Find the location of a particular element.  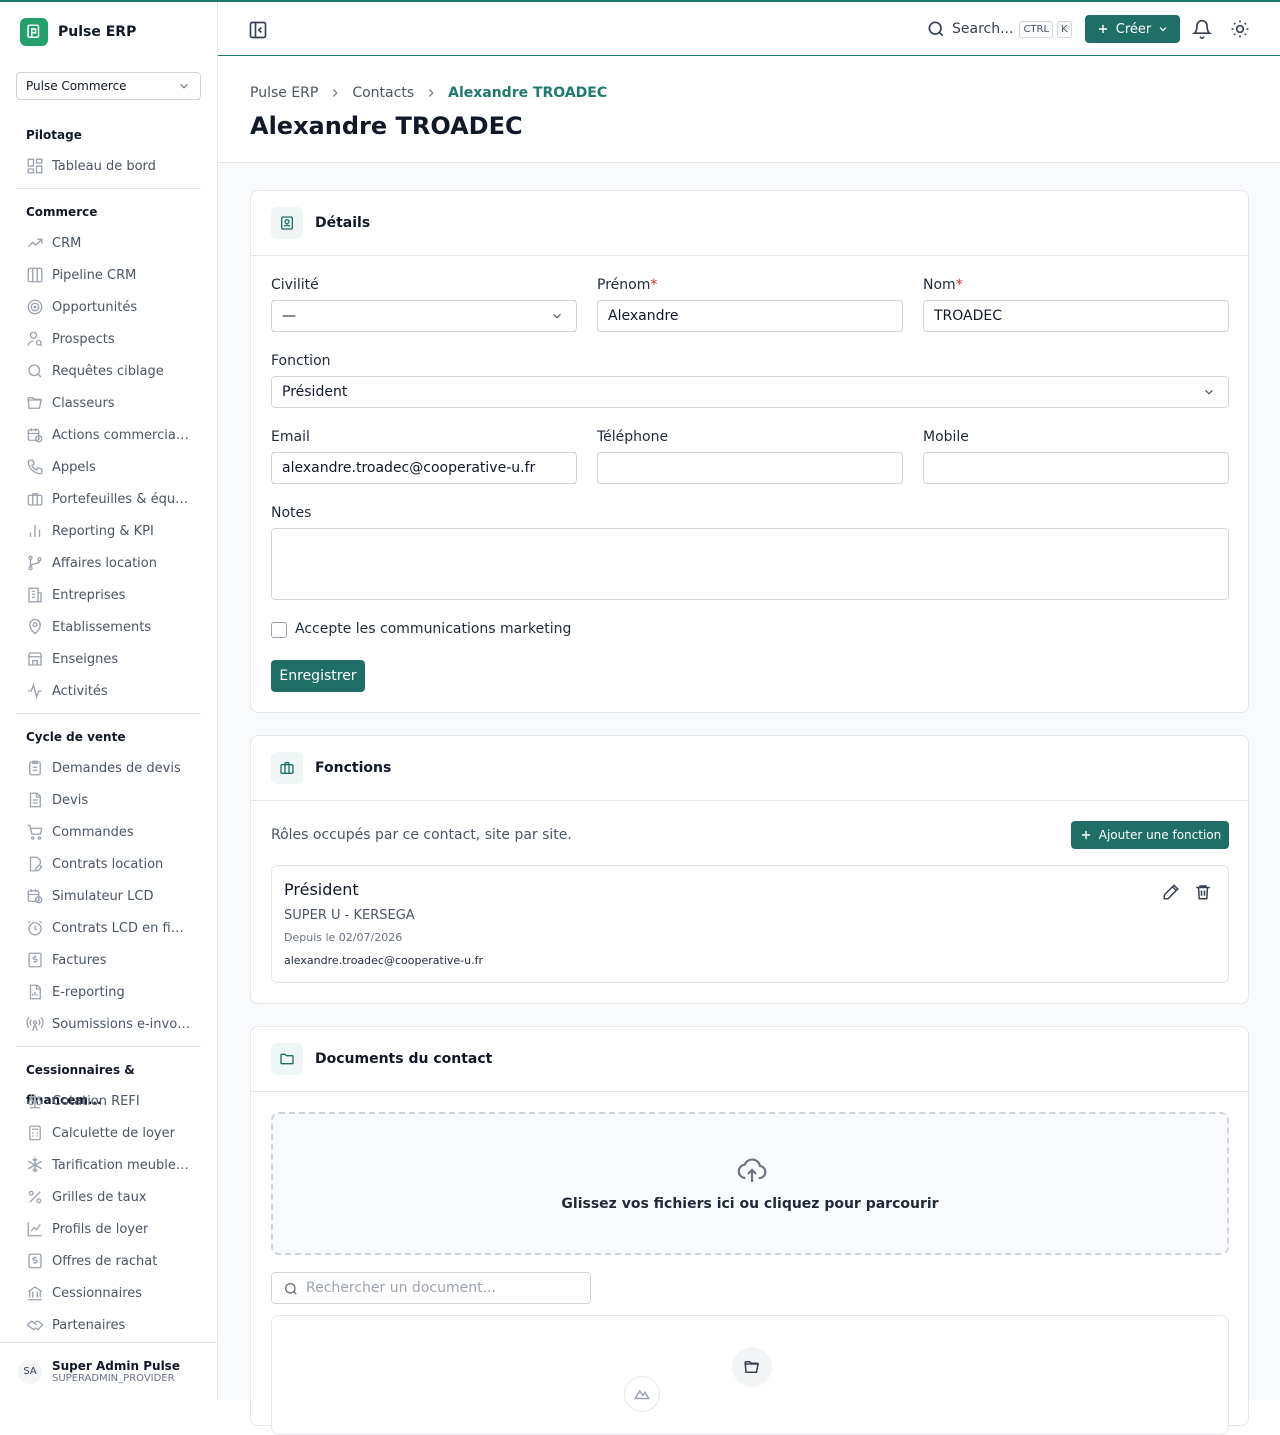

app-name: Pulse ERP is located at coordinates (97, 32).